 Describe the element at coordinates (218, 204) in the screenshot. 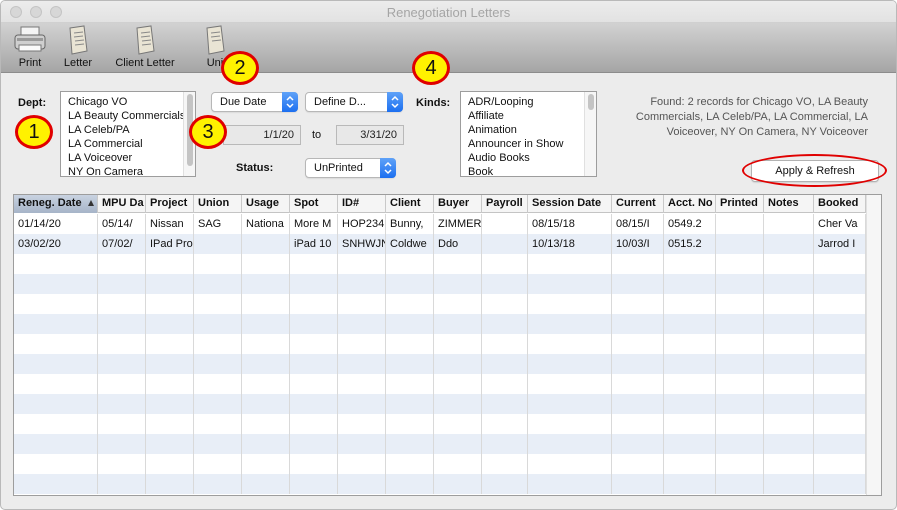

I see `column-header: Union` at that location.